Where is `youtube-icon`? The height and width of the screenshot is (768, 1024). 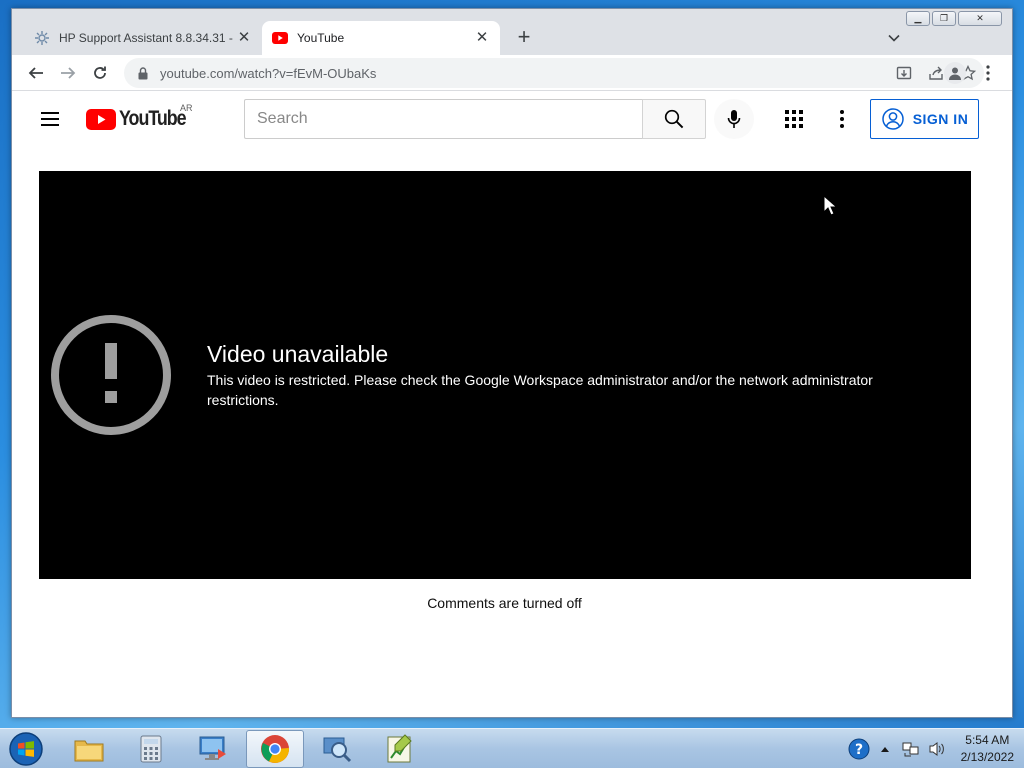
youtube-icon is located at coordinates (280, 38).